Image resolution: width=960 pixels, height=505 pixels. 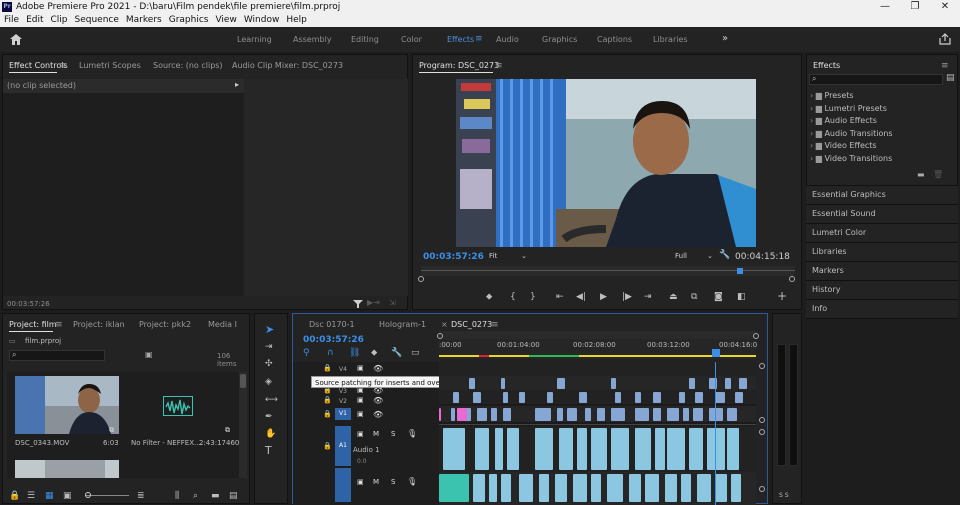 What do you see at coordinates (421, 279) in the screenshot?
I see `zoom-handle-left` at bounding box center [421, 279].